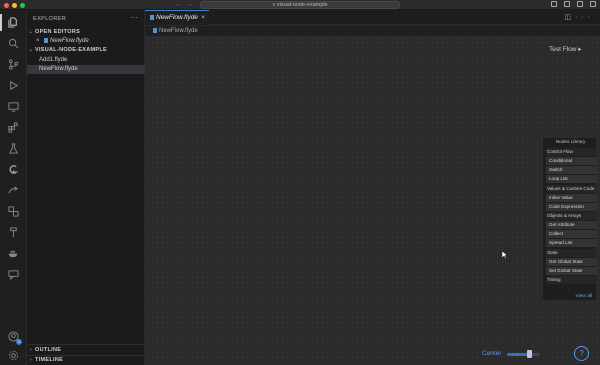 The width and height of the screenshot is (600, 365). I want to click on explorer-title: EXPLORER, so click(50, 19).